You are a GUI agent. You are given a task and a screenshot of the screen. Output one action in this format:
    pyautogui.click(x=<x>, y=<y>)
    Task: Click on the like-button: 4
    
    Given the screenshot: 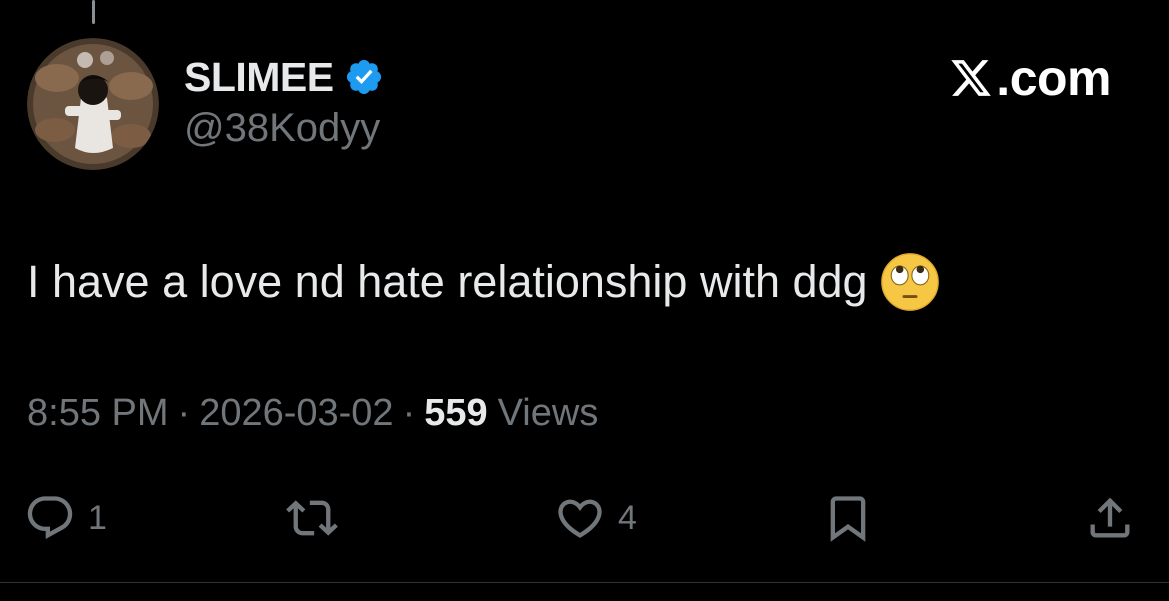 What is the action you would take?
    pyautogui.click(x=595, y=518)
    